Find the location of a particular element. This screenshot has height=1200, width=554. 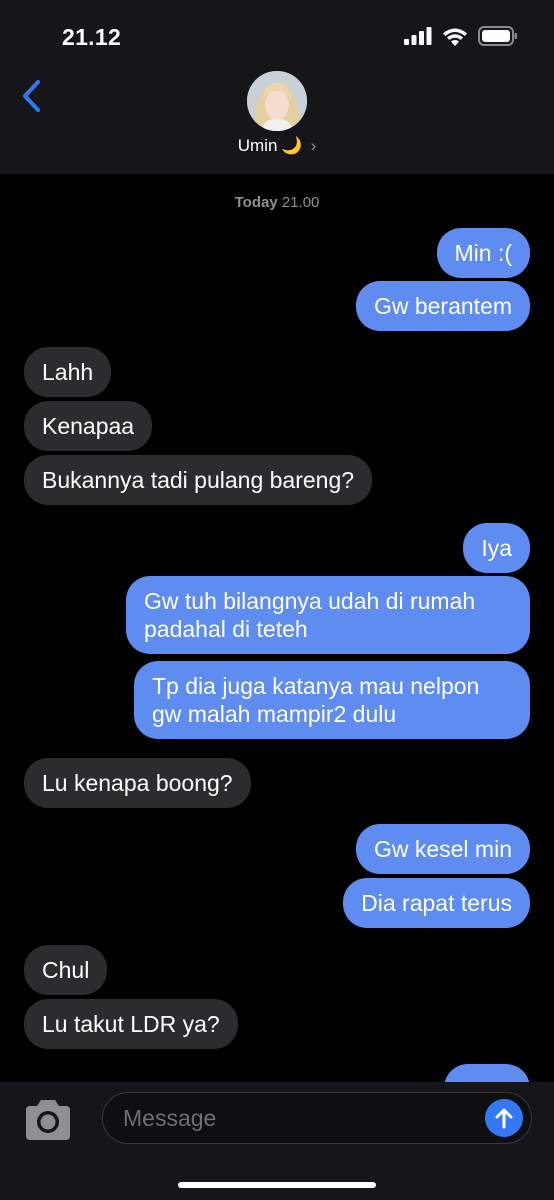

home-indicator is located at coordinates (277, 1185).